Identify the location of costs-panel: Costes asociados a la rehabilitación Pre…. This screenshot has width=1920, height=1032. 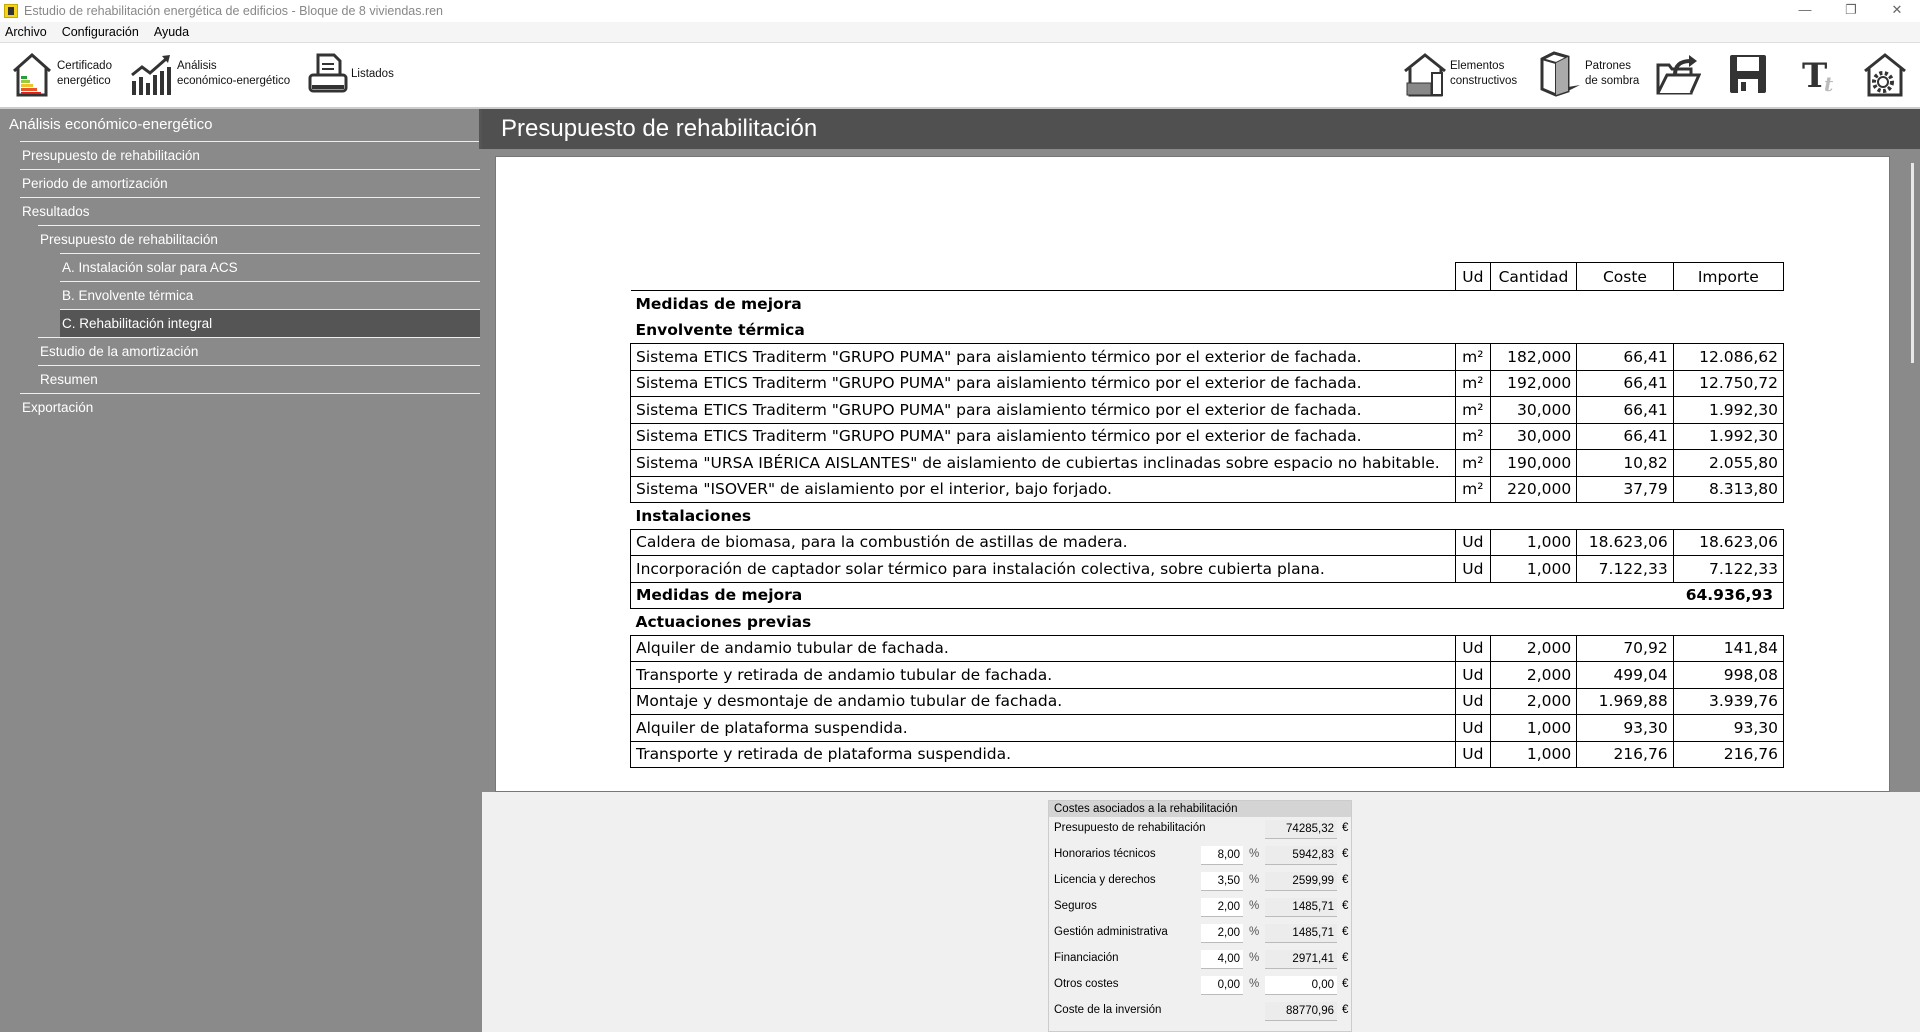
(1200, 916).